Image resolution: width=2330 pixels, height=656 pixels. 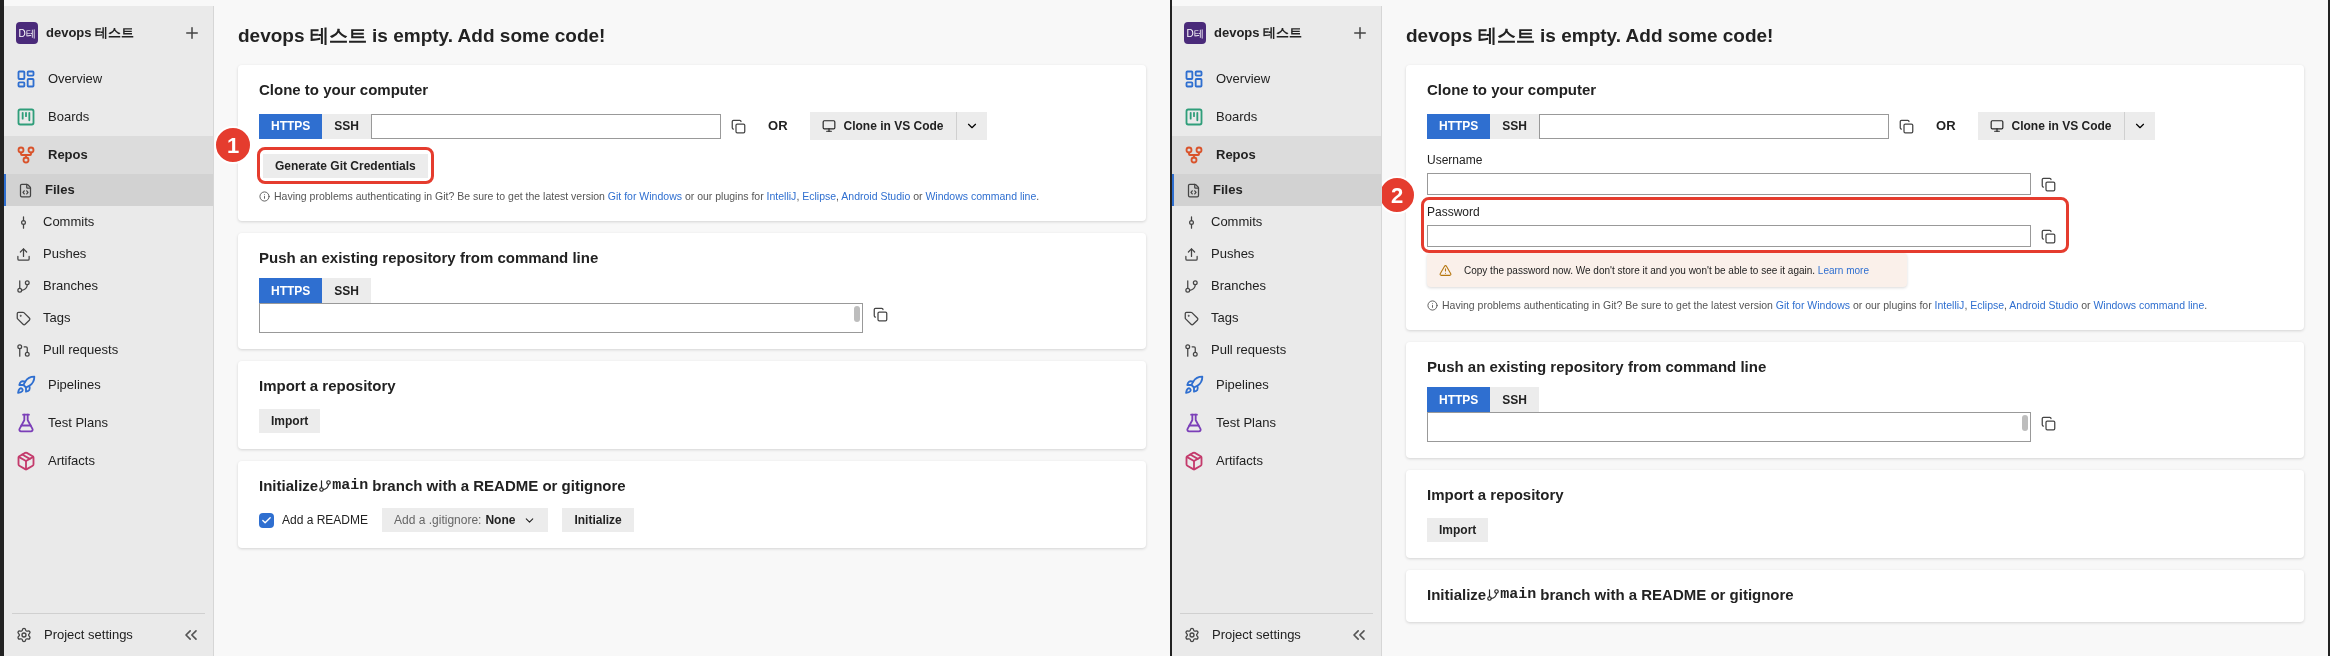 What do you see at coordinates (1194, 423) in the screenshot?
I see `flask-icon` at bounding box center [1194, 423].